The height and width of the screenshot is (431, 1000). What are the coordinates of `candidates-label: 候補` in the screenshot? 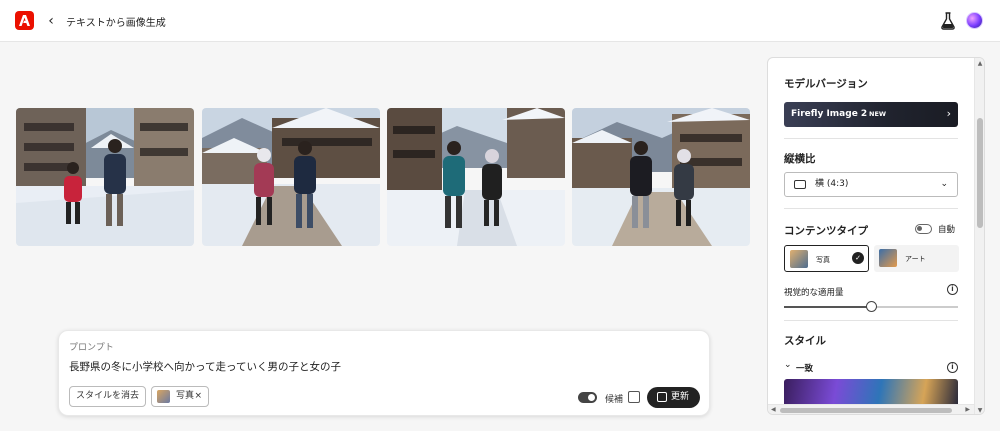 It's located at (614, 400).